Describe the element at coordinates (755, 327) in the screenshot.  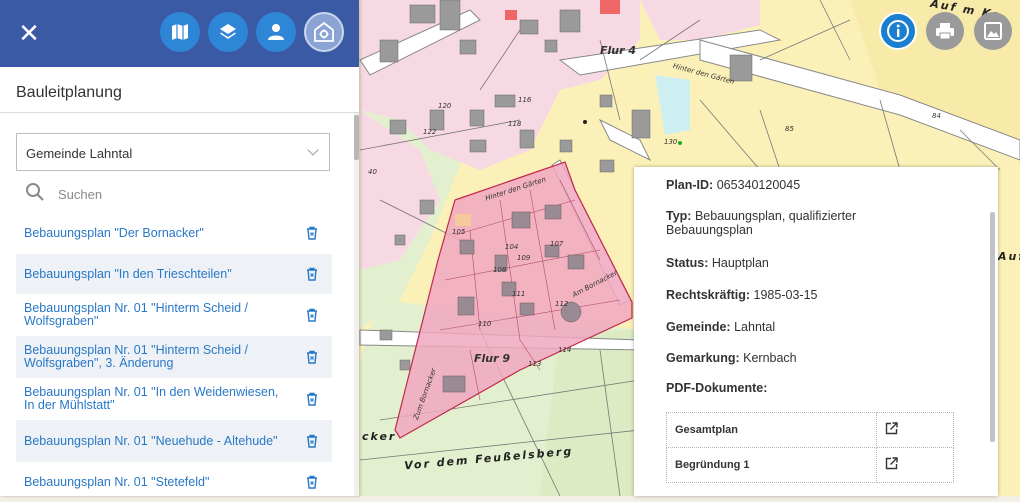
I see `info-value: Lahntal` at that location.